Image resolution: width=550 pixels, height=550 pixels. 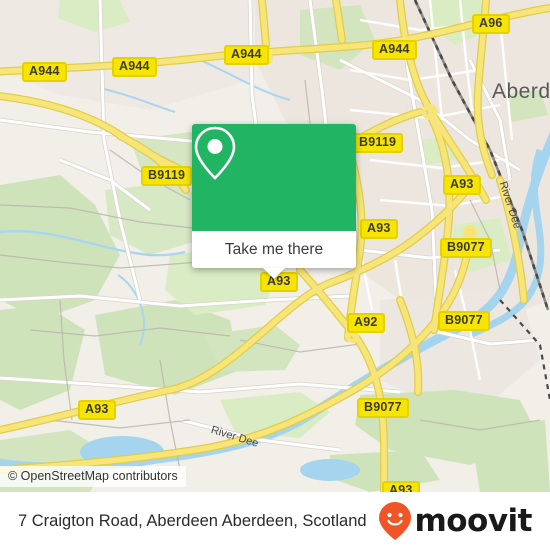 What do you see at coordinates (93, 476) in the screenshot?
I see `map-attribution: © OpenStreetMap contributors` at bounding box center [93, 476].